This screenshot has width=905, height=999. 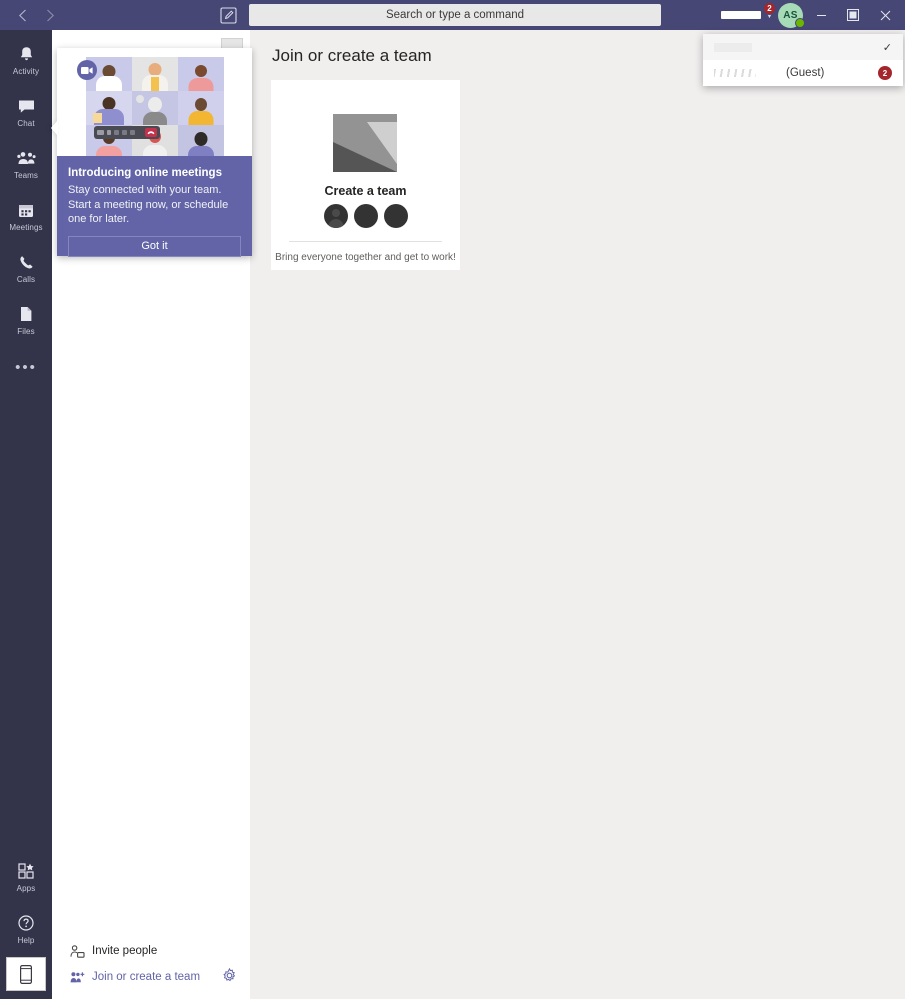 What do you see at coordinates (26, 331) in the screenshot?
I see `sidebar-item-label: Files` at bounding box center [26, 331].